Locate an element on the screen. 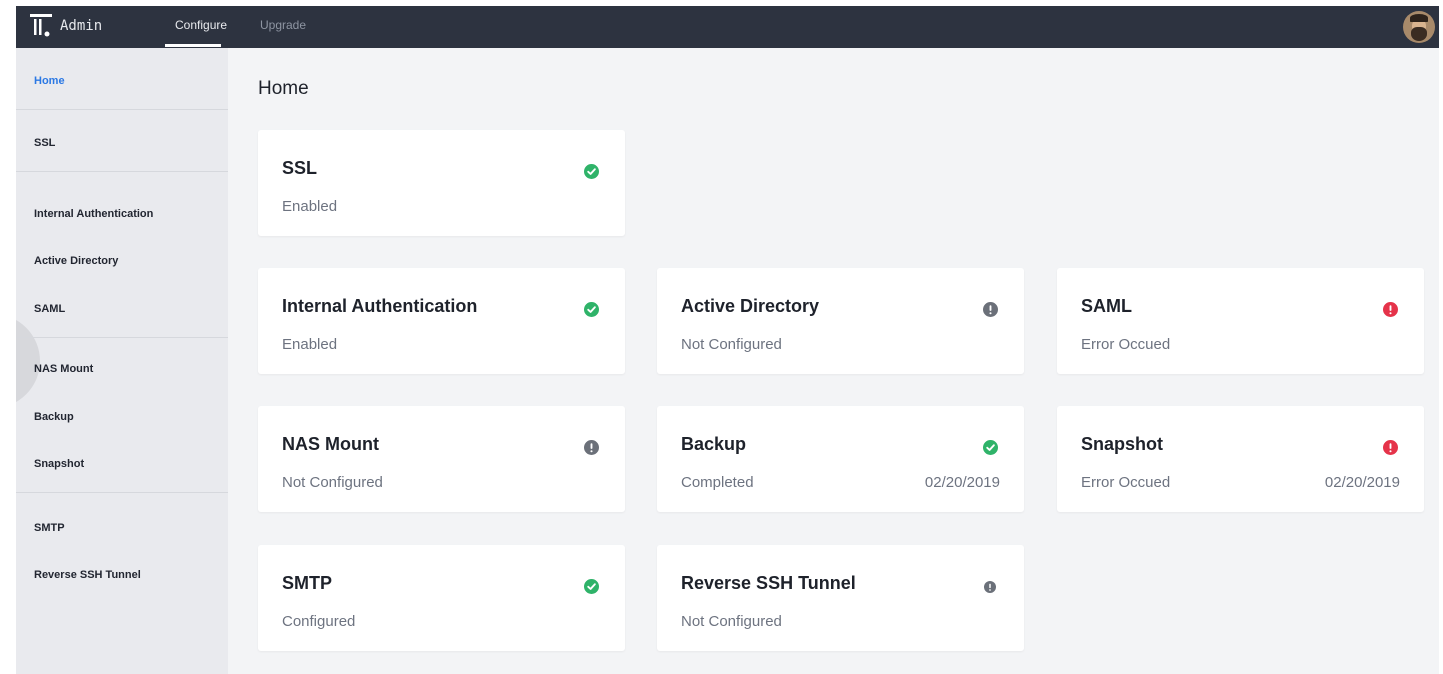 This screenshot has height=674, width=1443. avatar-beard is located at coordinates (1419, 34).